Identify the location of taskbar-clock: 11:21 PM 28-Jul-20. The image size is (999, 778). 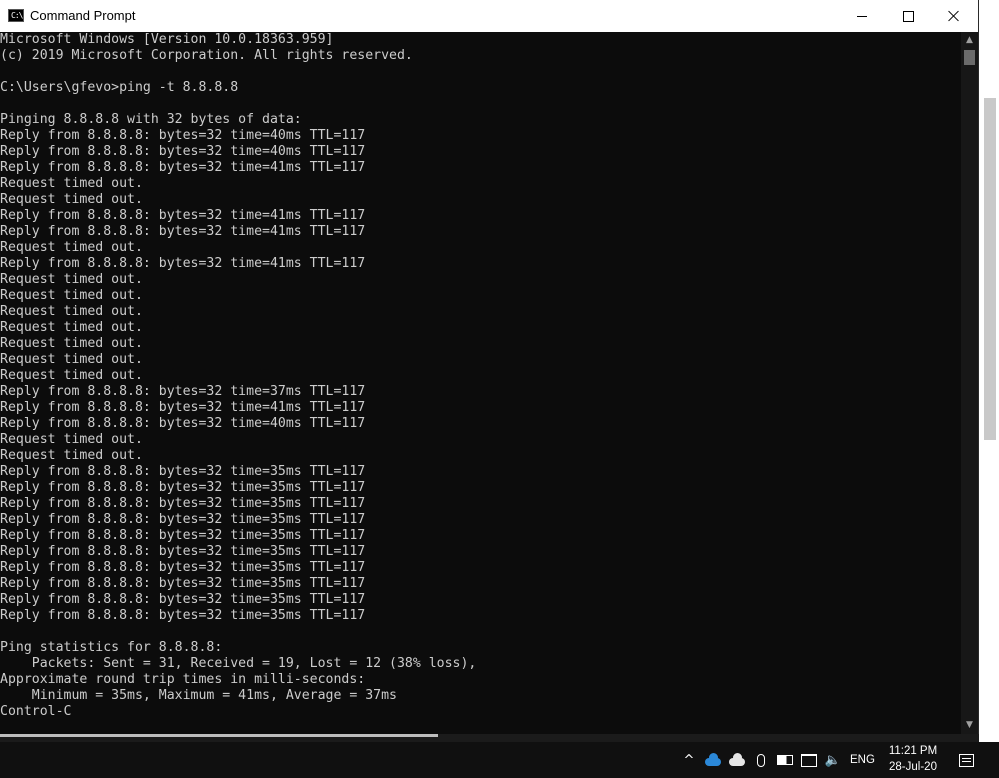
(913, 760).